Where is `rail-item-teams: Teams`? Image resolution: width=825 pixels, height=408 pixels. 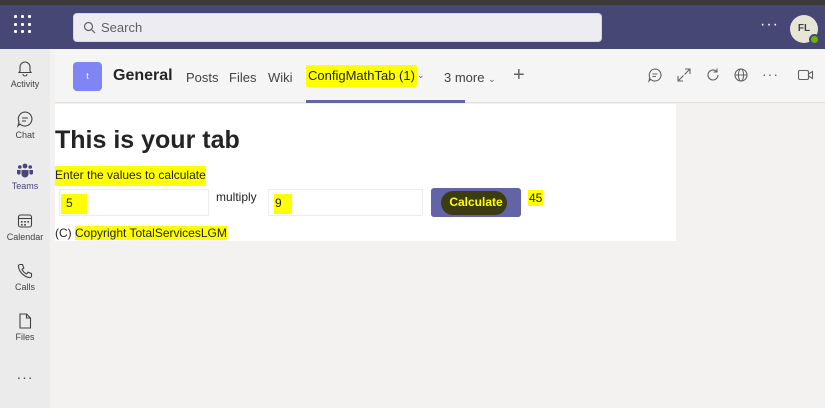 rail-item-teams: Teams is located at coordinates (25, 176).